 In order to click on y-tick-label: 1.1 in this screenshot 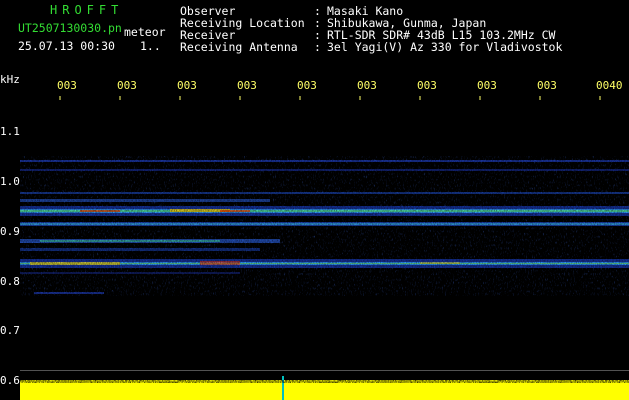, I will do `click(10, 131)`.